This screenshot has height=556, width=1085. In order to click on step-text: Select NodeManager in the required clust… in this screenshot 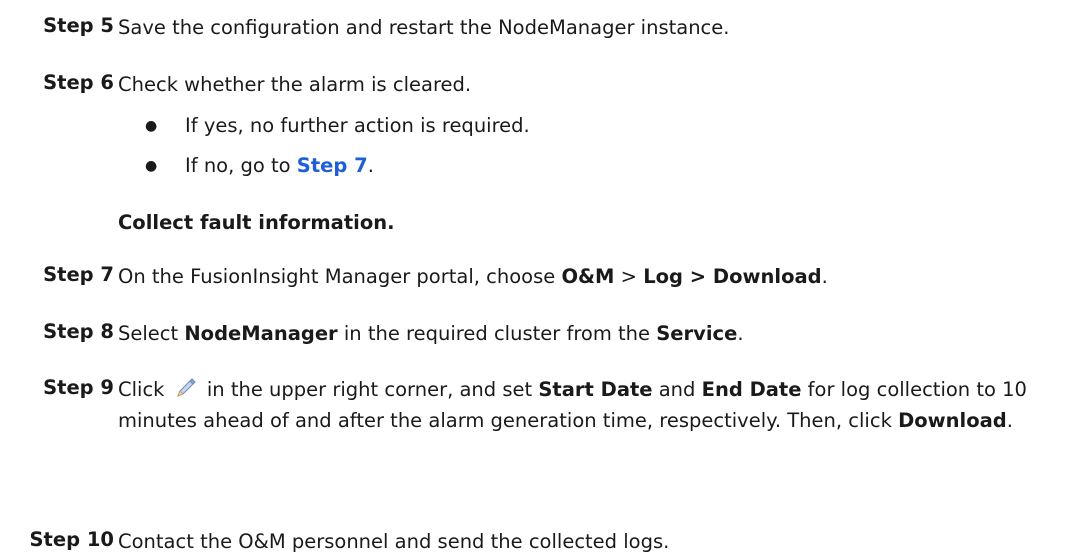, I will do `click(431, 333)`.